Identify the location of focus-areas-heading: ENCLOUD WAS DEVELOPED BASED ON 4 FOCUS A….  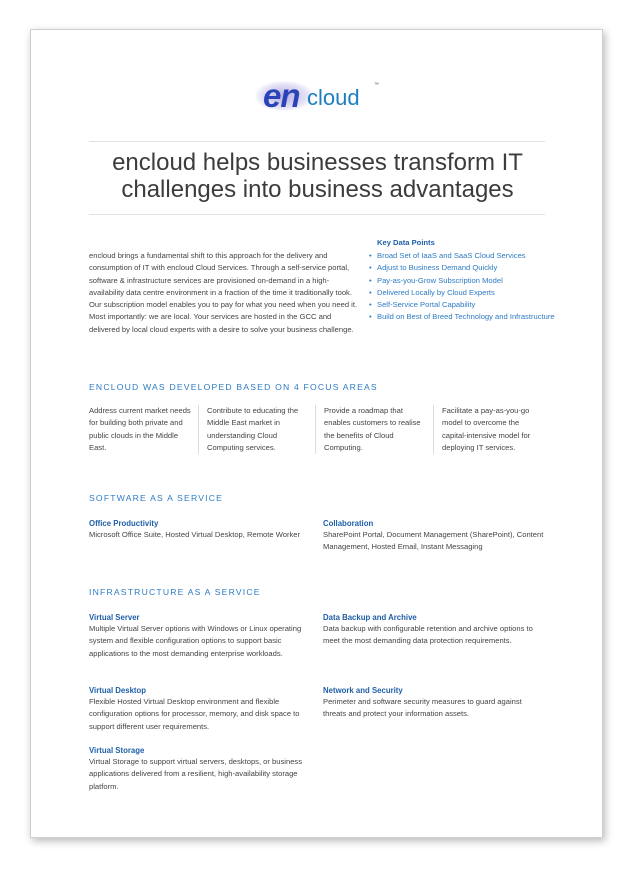
(233, 387).